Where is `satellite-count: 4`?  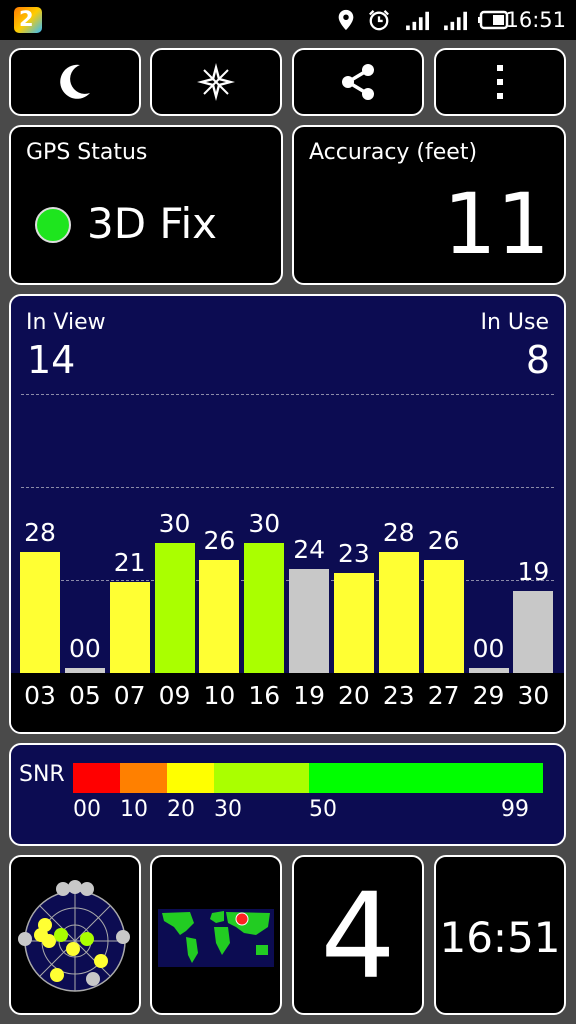 satellite-count: 4 is located at coordinates (358, 936).